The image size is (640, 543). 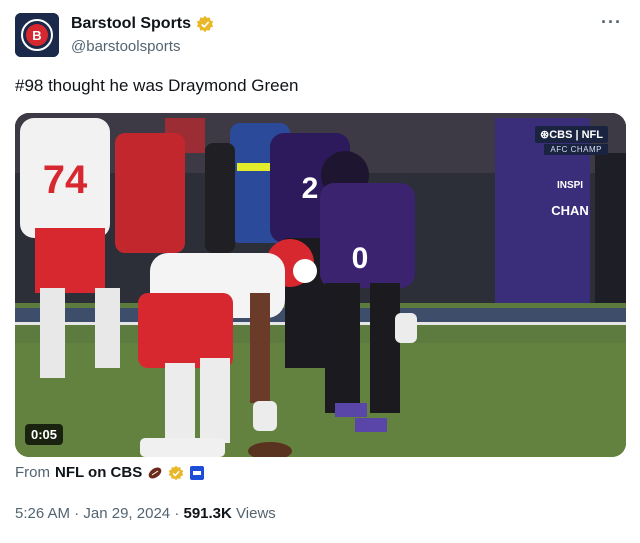 I want to click on svg-text: B, so click(x=36, y=35).